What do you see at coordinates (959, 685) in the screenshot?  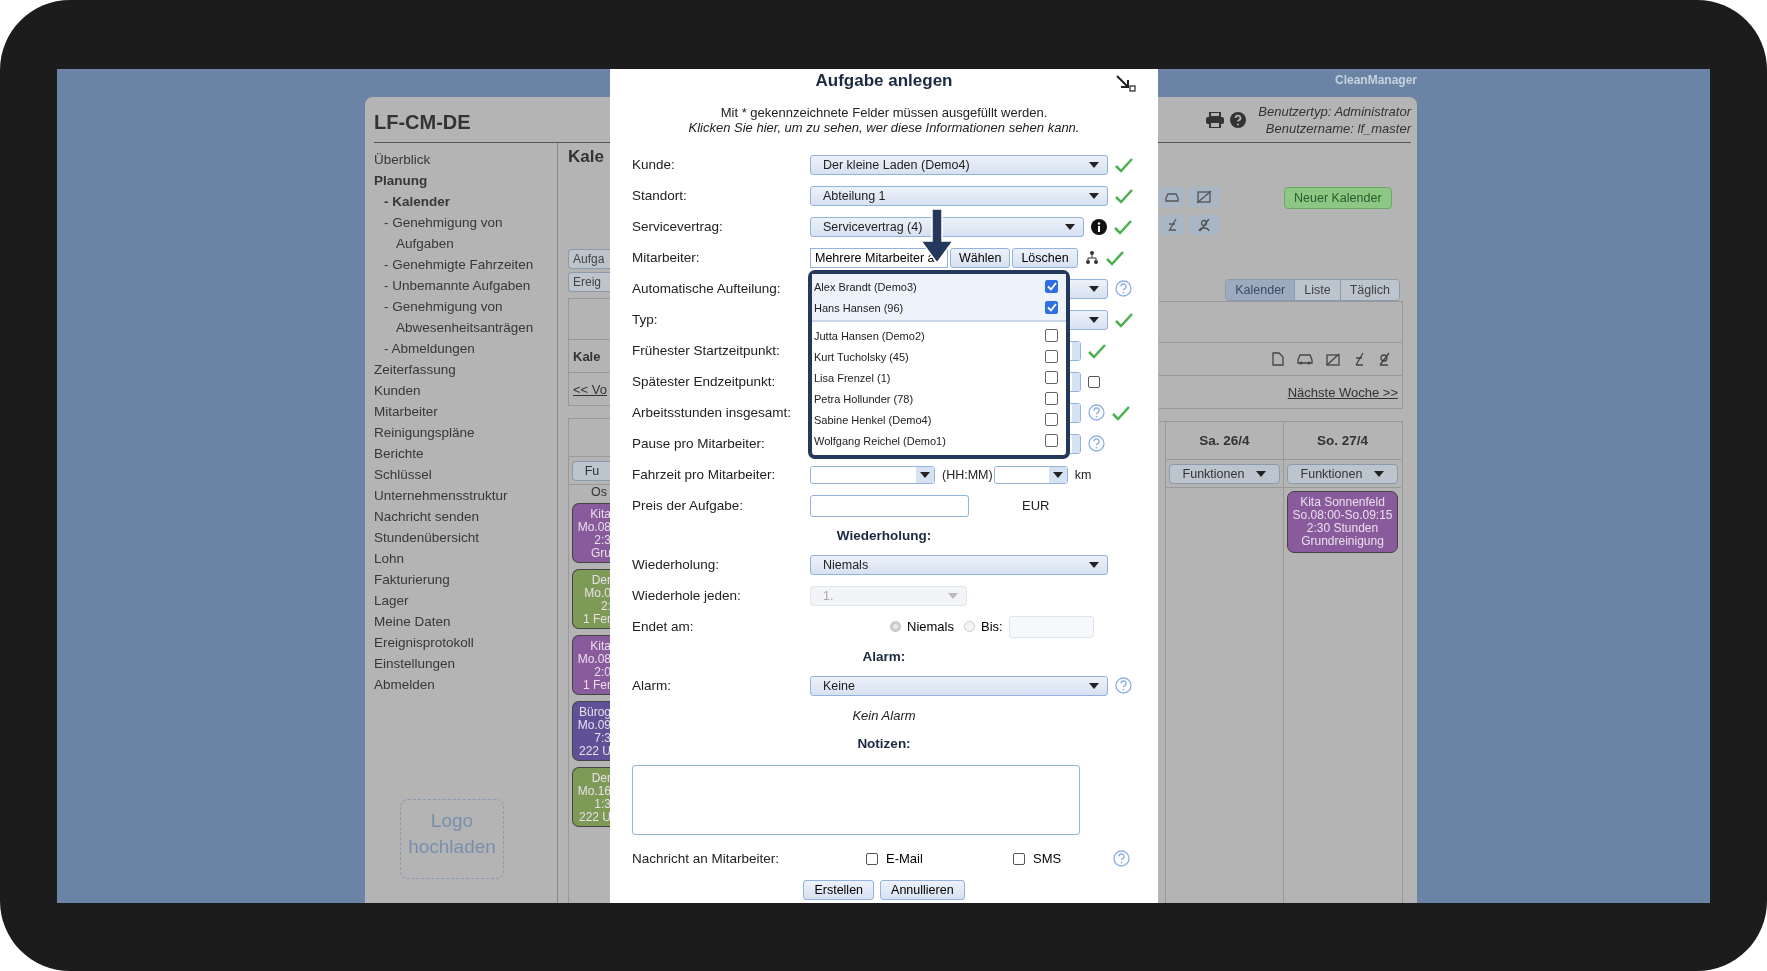 I see `dropdown: Keine` at bounding box center [959, 685].